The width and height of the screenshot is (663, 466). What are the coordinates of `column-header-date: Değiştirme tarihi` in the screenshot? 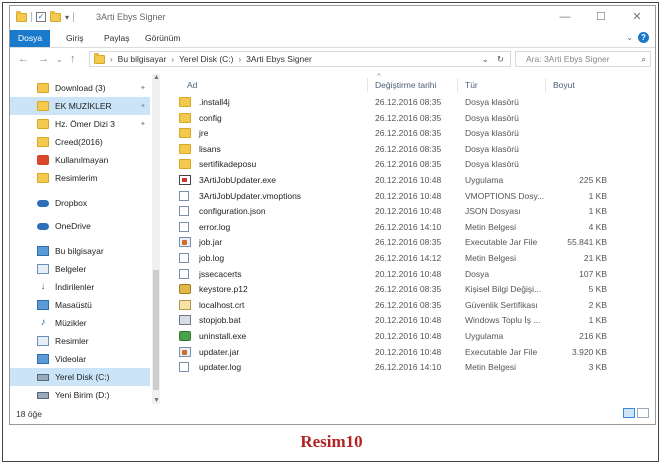 It's located at (405, 85).